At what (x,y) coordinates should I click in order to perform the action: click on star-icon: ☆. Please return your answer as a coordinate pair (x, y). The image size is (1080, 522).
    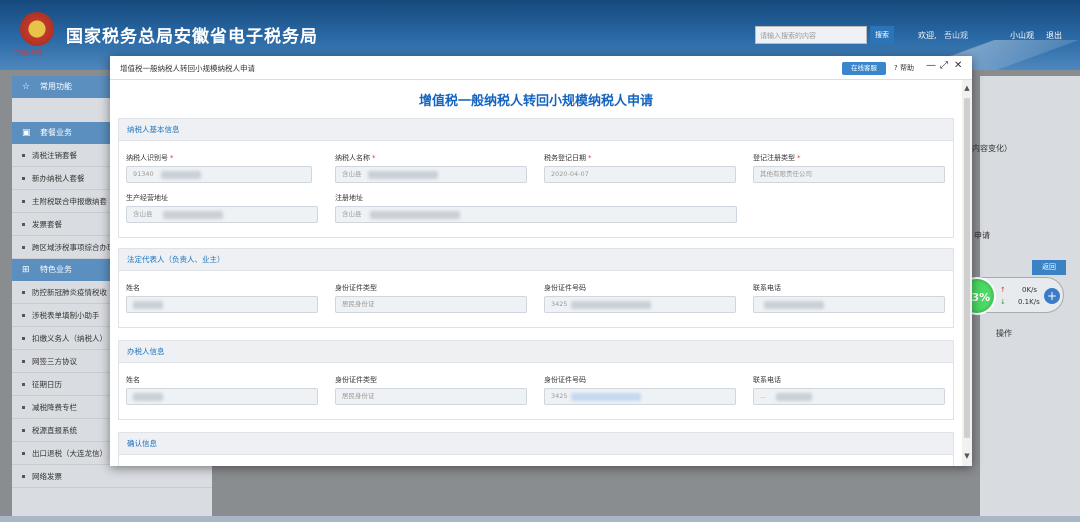
    Looking at the image, I should click on (26, 87).